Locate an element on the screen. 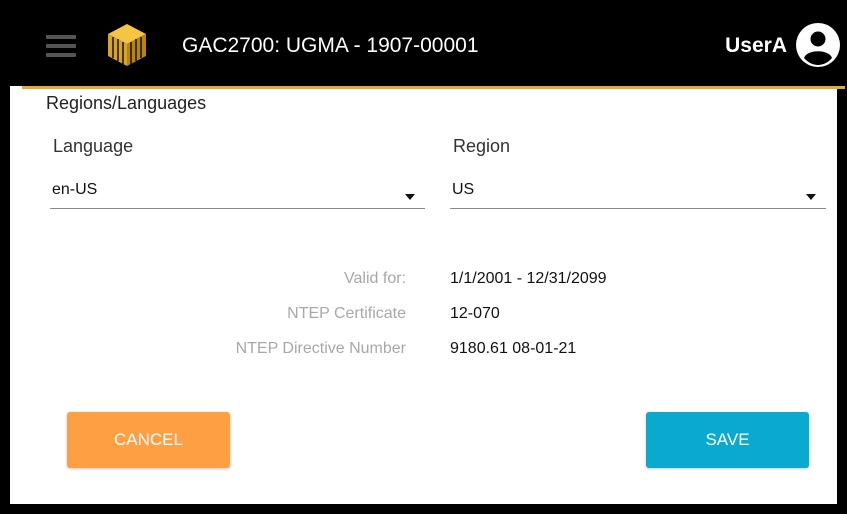 Image resolution: width=847 pixels, height=514 pixels. region-select-value: US is located at coordinates (463, 189).